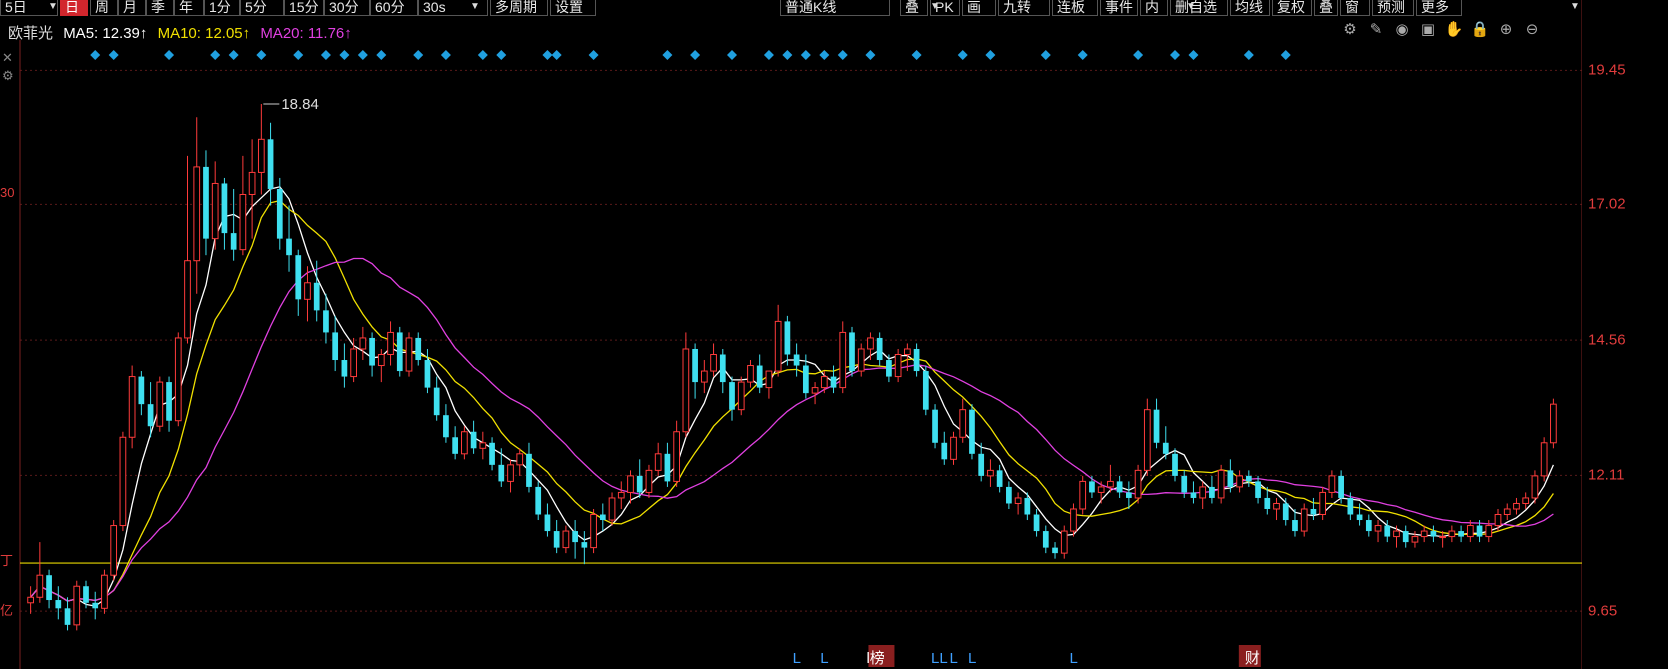  What do you see at coordinates (300, 104) in the screenshot?
I see `max-price-label: 18.84` at bounding box center [300, 104].